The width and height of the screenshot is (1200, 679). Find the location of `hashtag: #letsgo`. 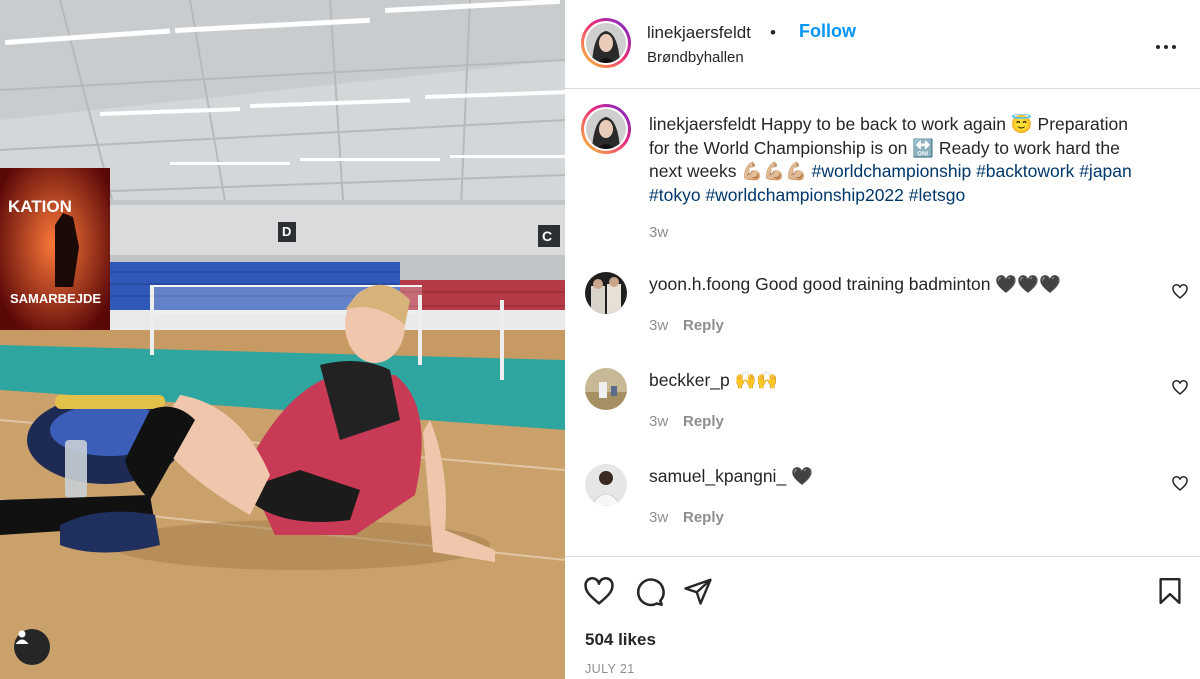

hashtag: #letsgo is located at coordinates (937, 195).